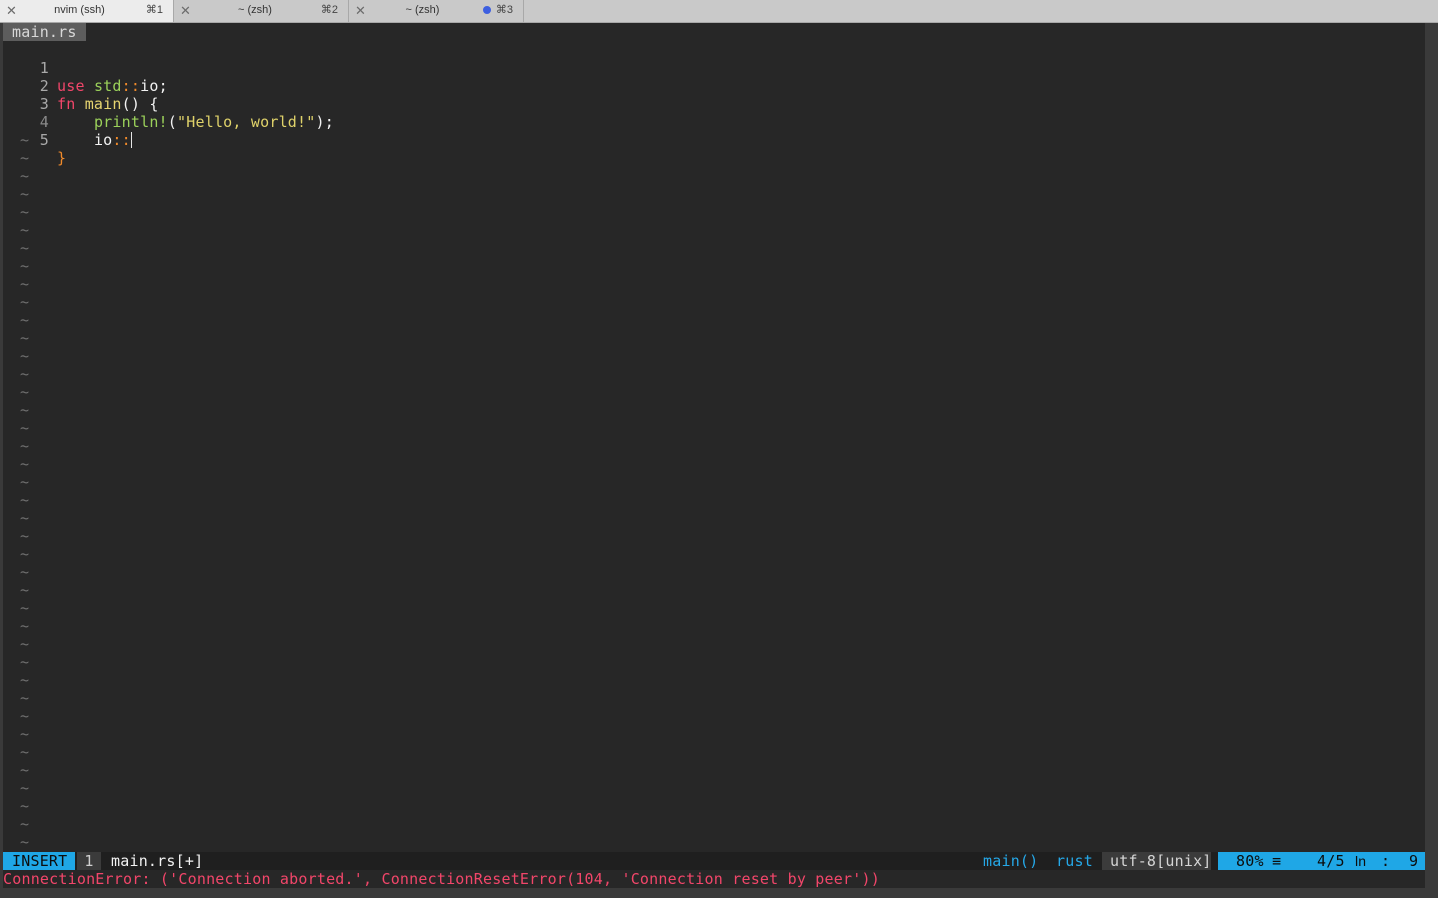  I want to click on tab-zsh-3: ✕ ~ (zsh) ⌘3, so click(436, 11).